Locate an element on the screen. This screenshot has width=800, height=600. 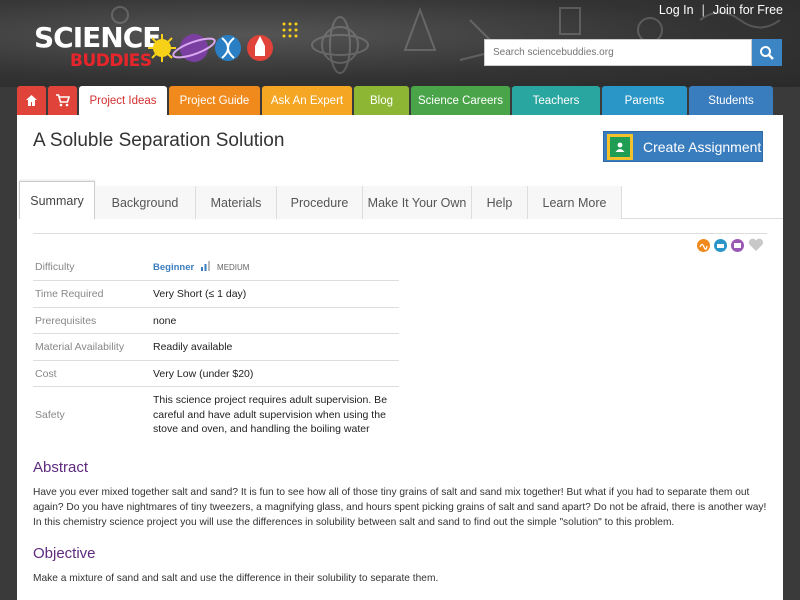
email-icon is located at coordinates (737, 245).